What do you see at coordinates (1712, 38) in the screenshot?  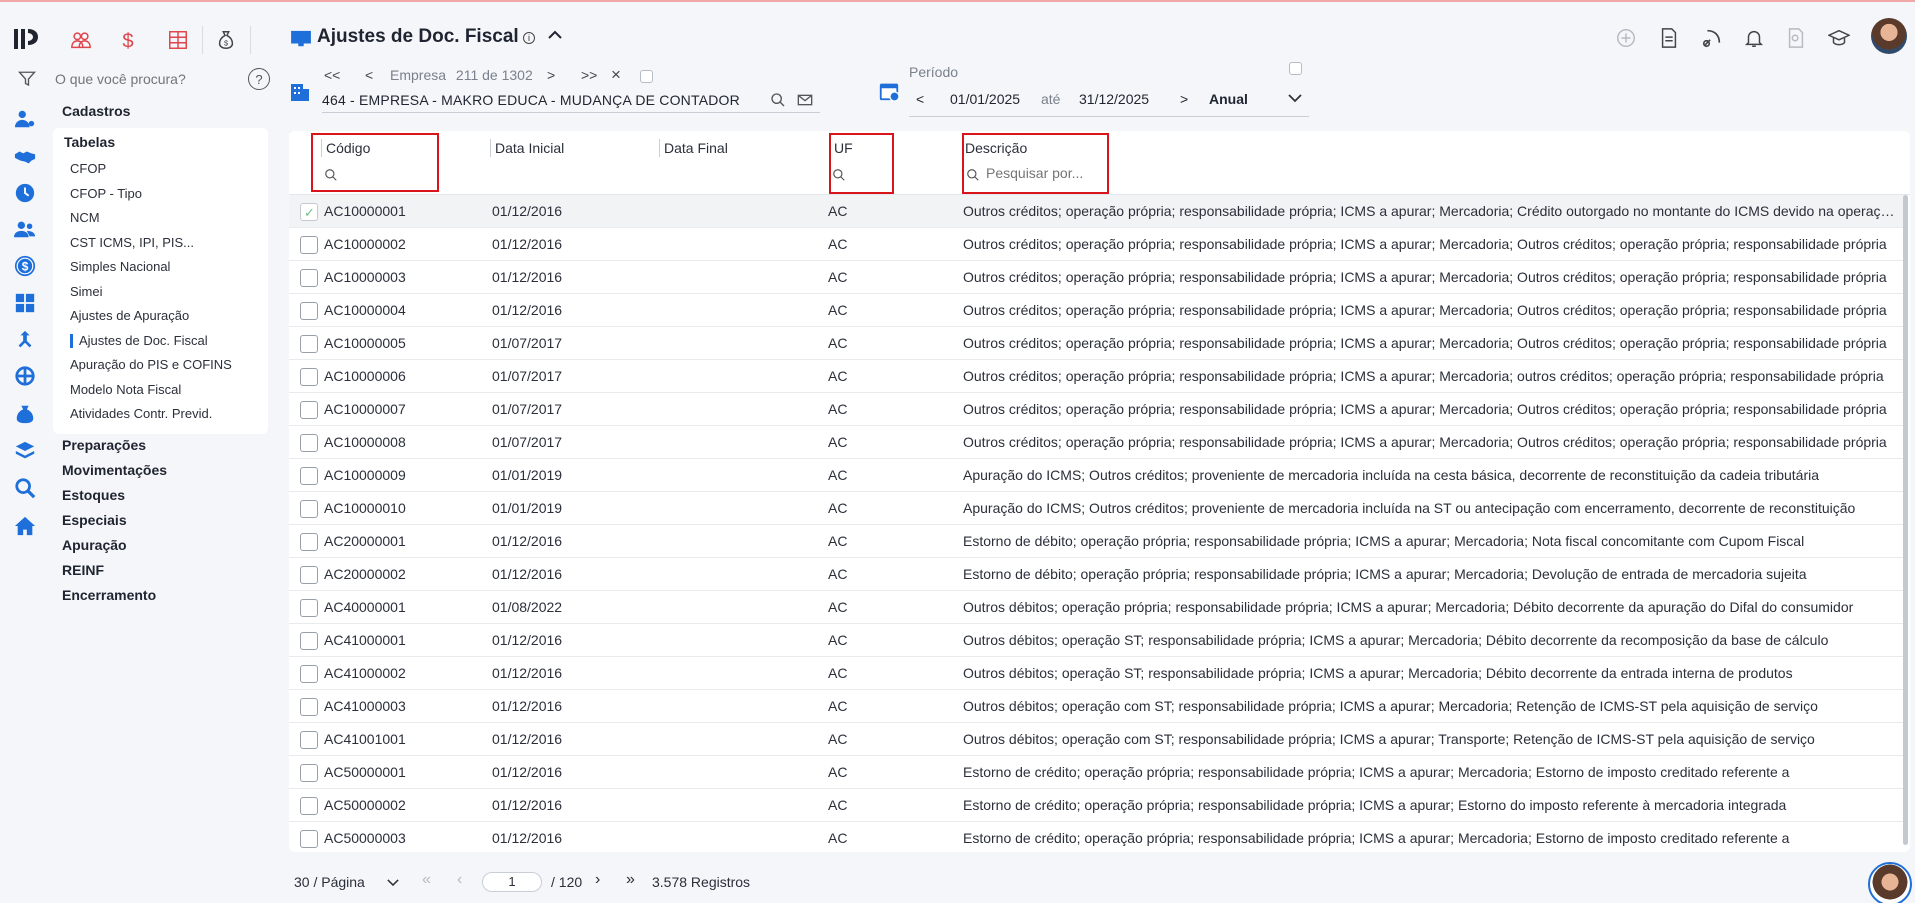 I see `satellite-icon` at bounding box center [1712, 38].